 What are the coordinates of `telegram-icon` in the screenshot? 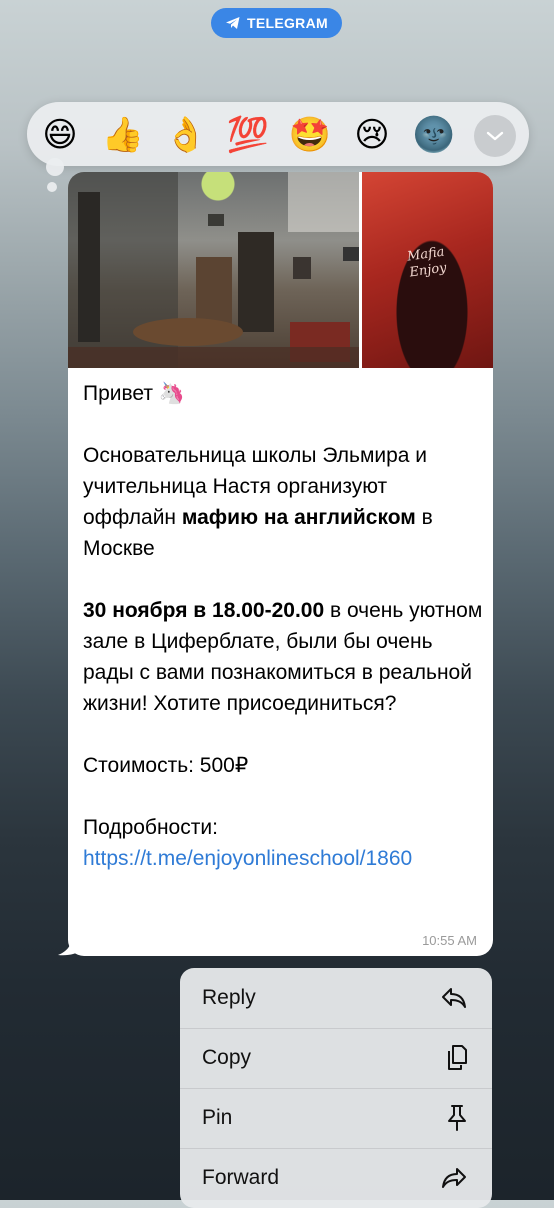 It's located at (233, 23).